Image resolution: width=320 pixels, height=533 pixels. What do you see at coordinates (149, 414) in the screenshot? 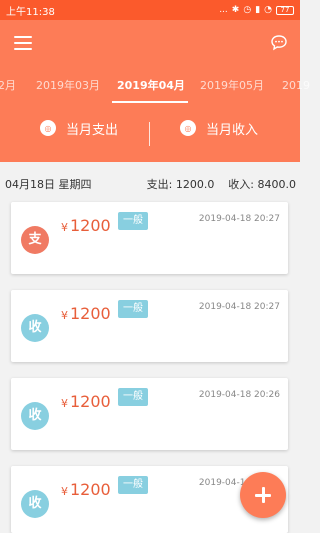
I see `record-card: 收 ¥1200 一般 2019-04-18 20:26` at bounding box center [149, 414].